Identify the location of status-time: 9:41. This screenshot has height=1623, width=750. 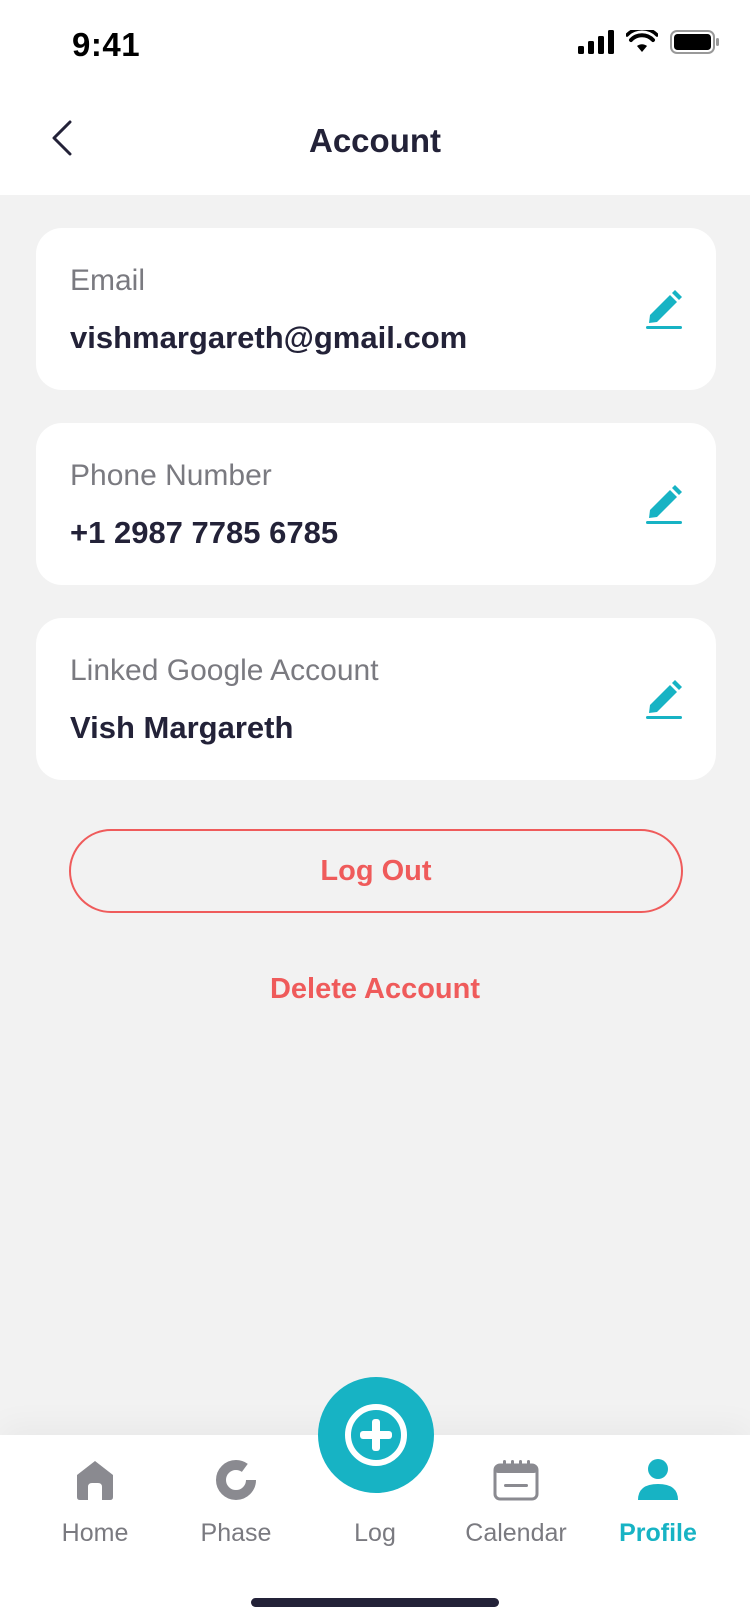
(106, 44).